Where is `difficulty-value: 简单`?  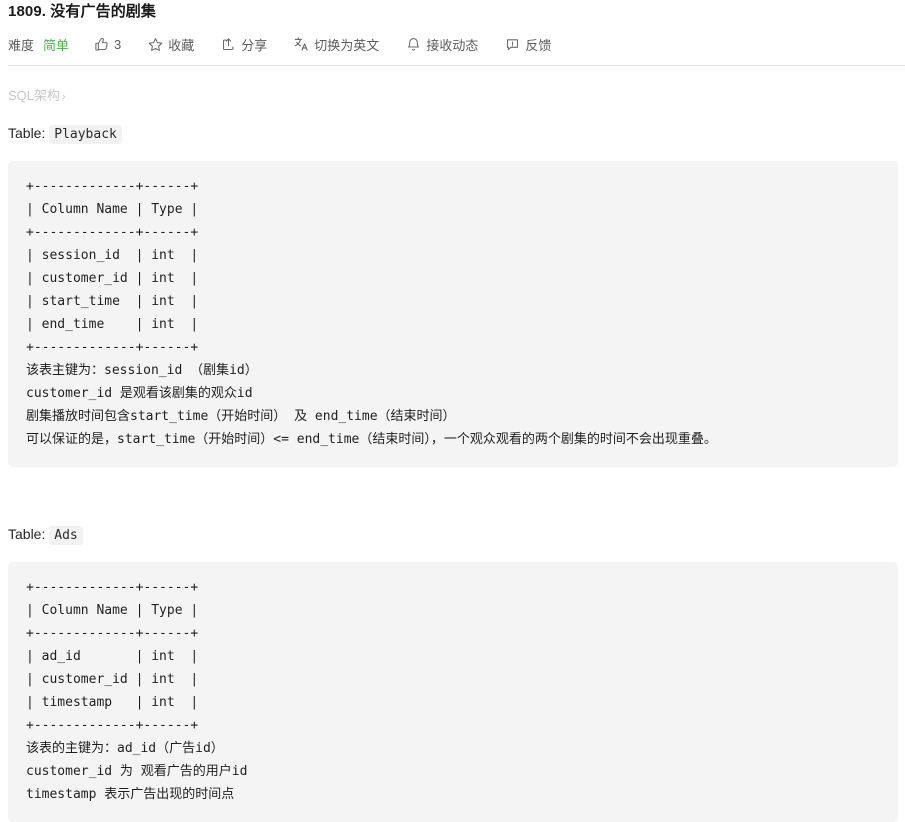 difficulty-value: 简单 is located at coordinates (56, 45).